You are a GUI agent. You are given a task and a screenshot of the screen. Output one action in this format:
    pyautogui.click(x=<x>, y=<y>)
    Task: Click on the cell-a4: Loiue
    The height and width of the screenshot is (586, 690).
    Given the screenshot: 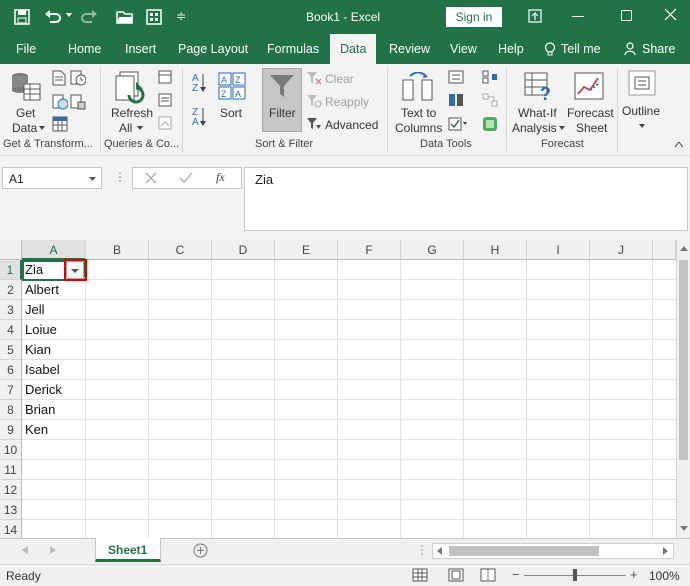 What is the action you would take?
    pyautogui.click(x=54, y=330)
    